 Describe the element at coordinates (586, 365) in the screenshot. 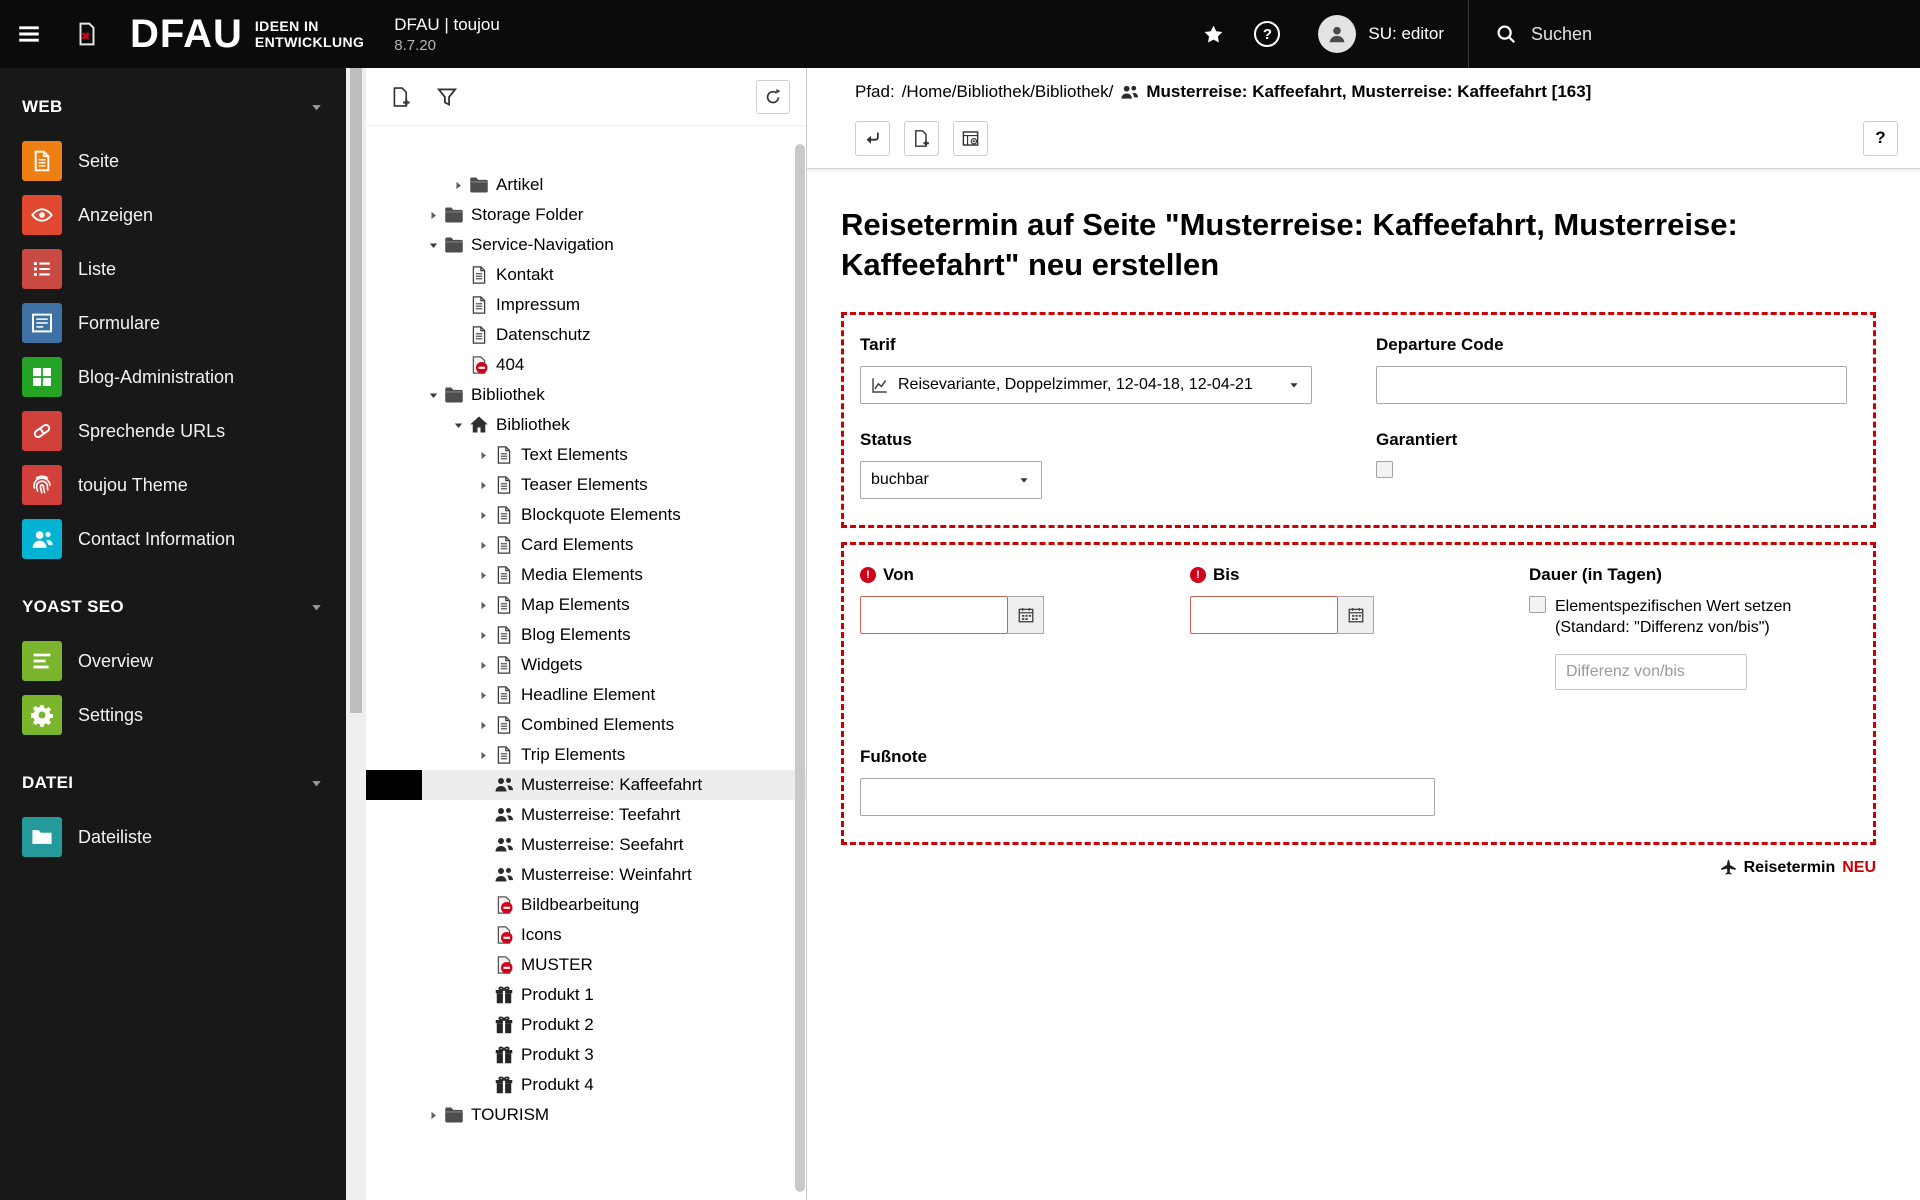

I see `tree-item-404: 404` at that location.